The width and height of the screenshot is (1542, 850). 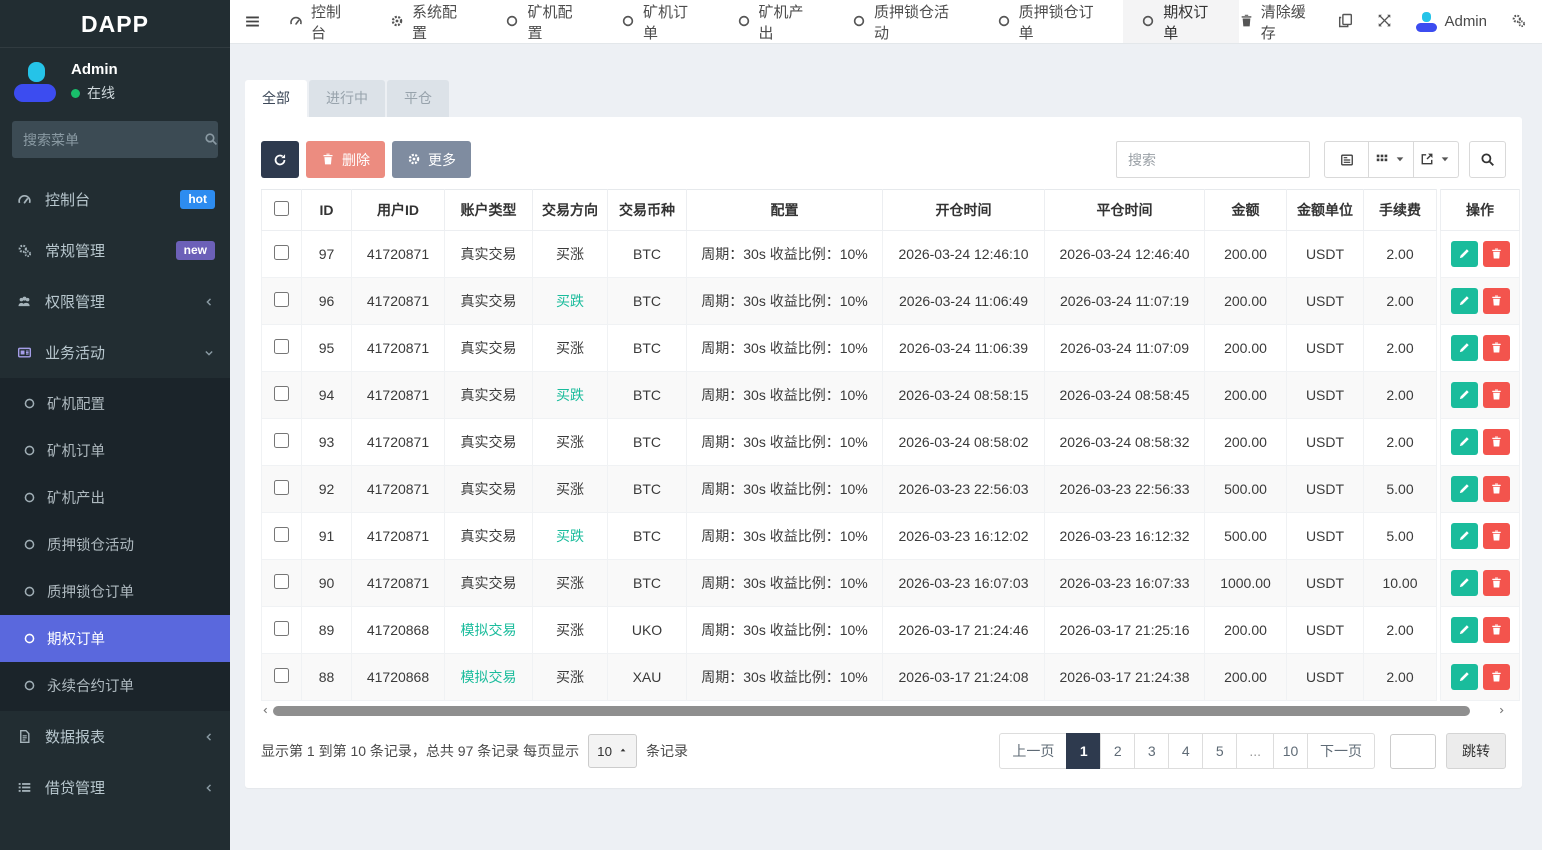 I want to click on sidebar-subitem: 矿机订单, so click(x=115, y=450).